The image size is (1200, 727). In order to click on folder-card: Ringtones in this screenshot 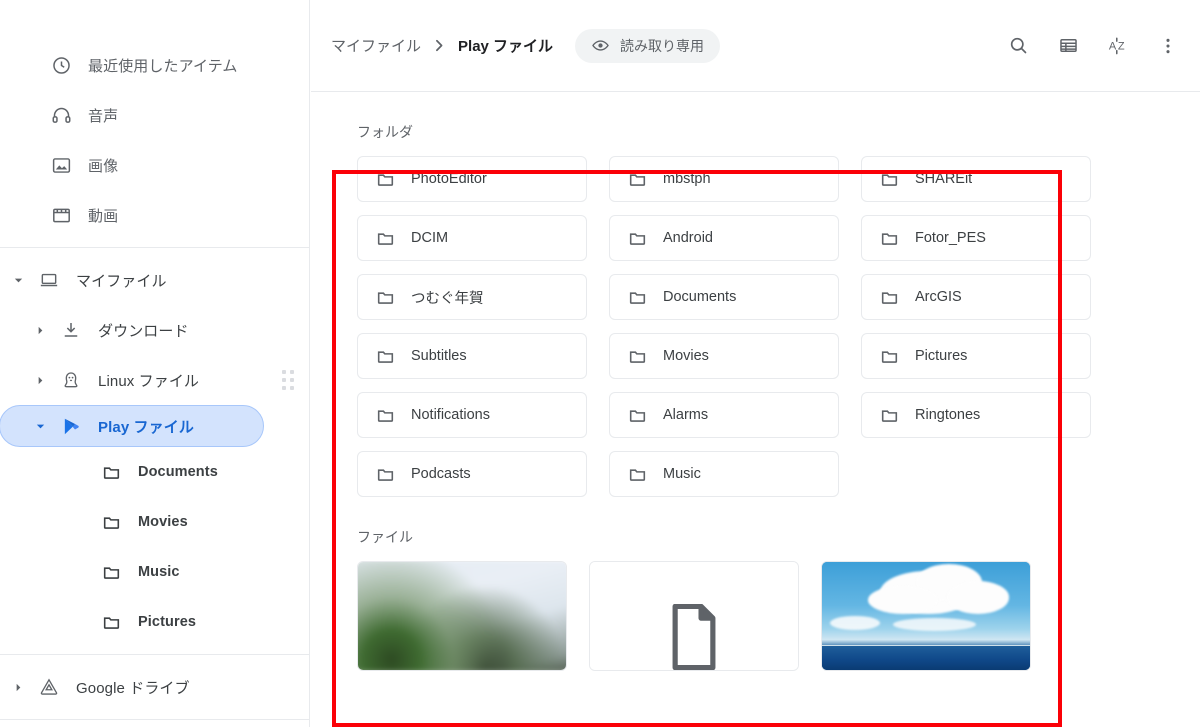, I will do `click(976, 415)`.